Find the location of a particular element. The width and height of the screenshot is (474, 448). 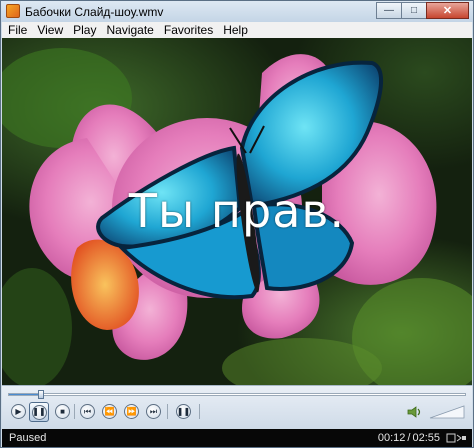

time-display: 00:12/02:55 is located at coordinates (409, 438).